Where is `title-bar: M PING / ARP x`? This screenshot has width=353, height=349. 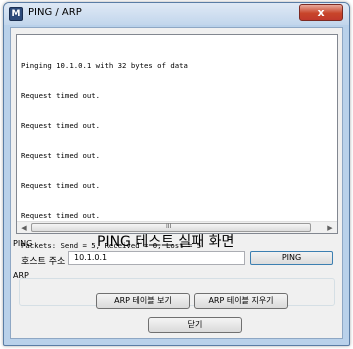
title-bar: M PING / ARP x is located at coordinates (176, 14).